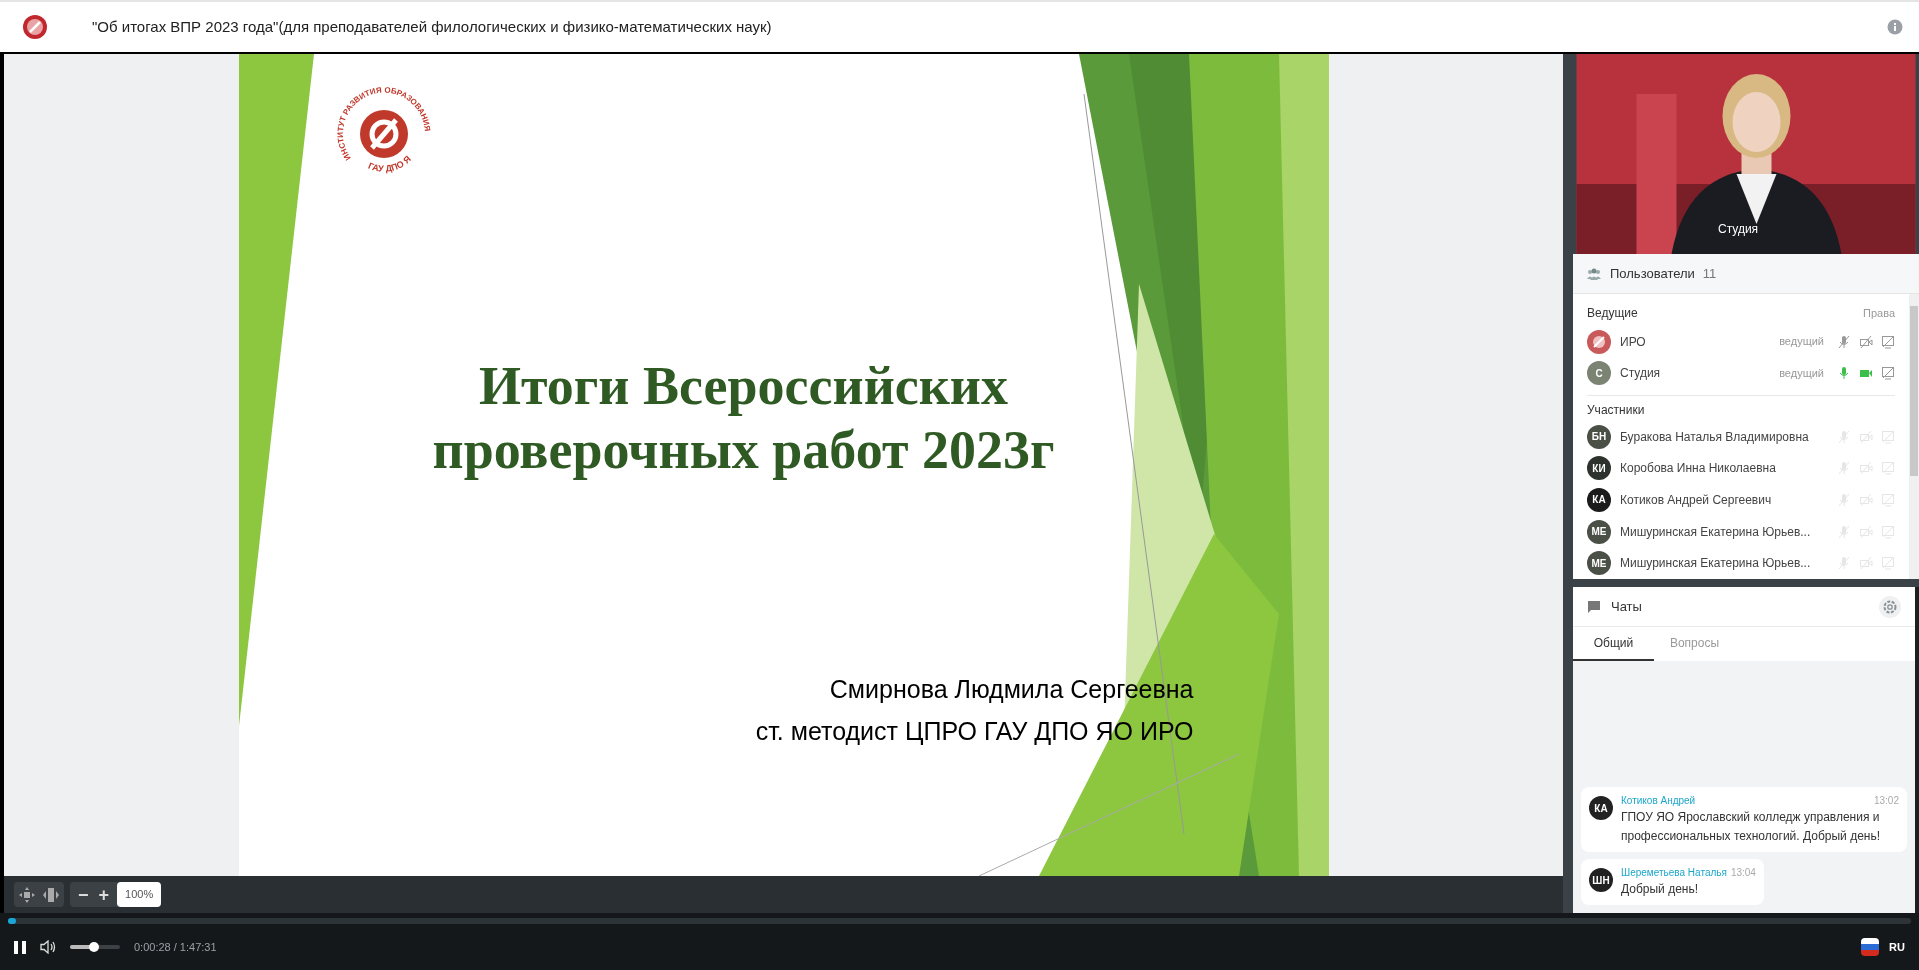  Describe the element at coordinates (1613, 644) in the screenshot. I see `chat-tab: Общий` at that location.